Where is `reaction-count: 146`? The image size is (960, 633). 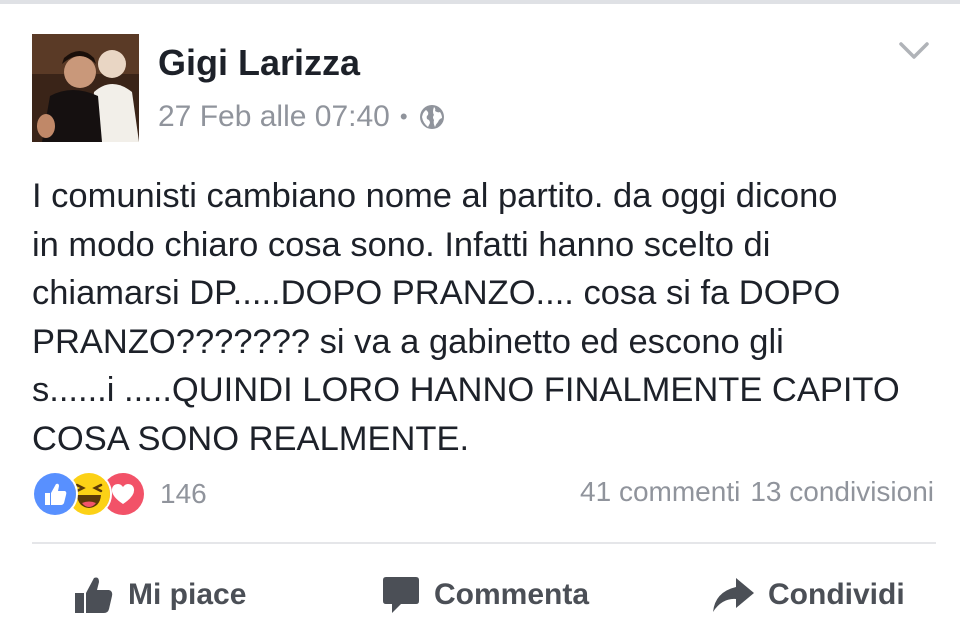
reaction-count: 146 is located at coordinates (183, 493).